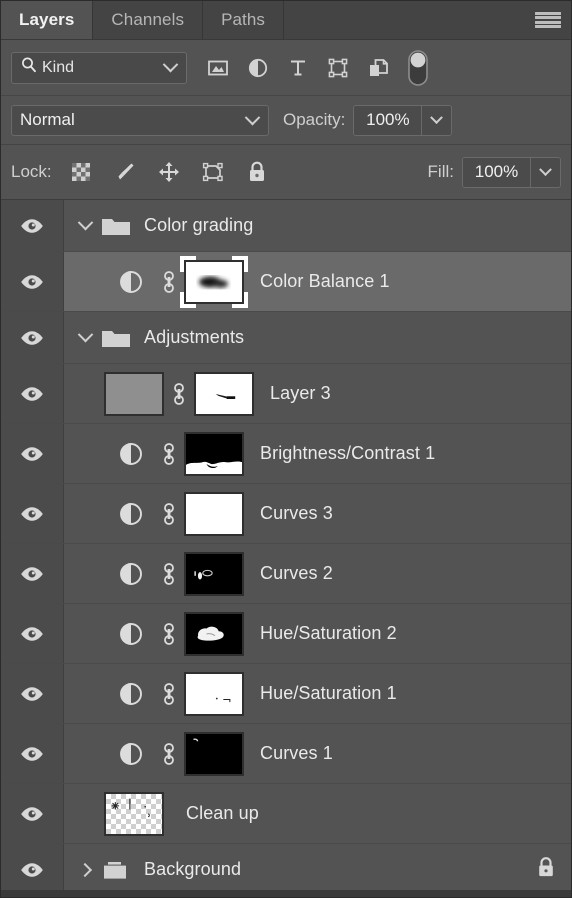 This screenshot has width=572, height=898. Describe the element at coordinates (47, 20) in the screenshot. I see `tab-layers: Layers` at that location.